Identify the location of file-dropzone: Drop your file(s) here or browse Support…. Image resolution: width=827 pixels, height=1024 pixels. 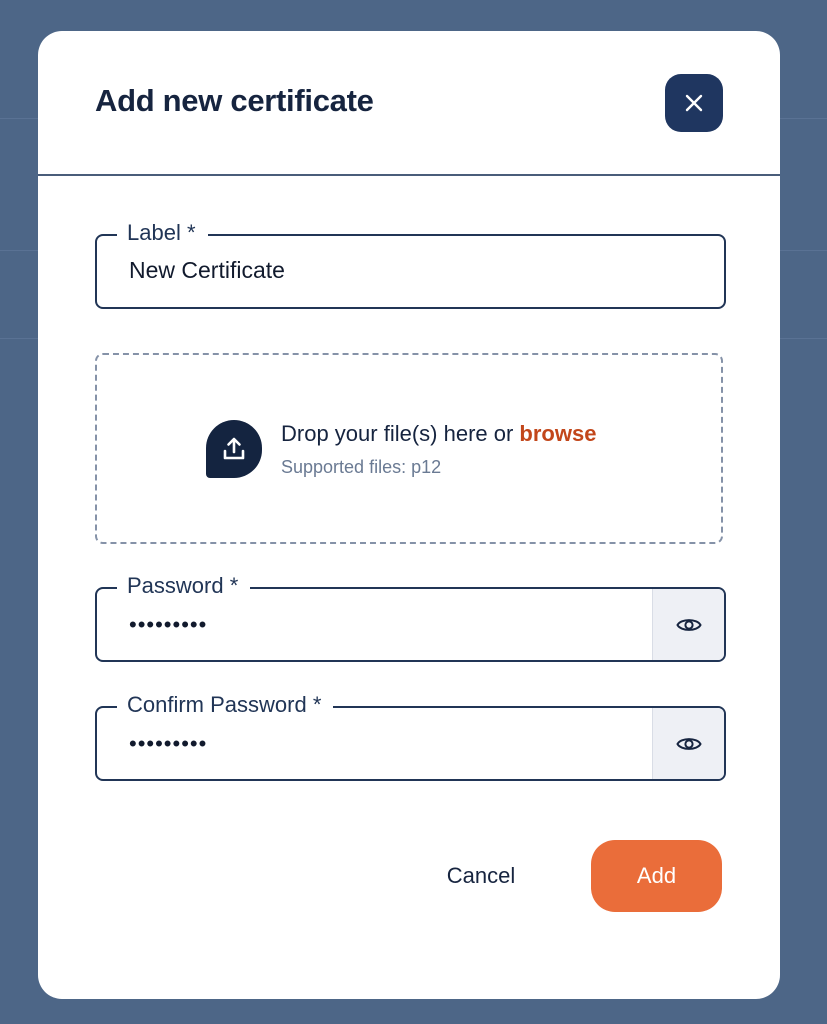
(409, 448).